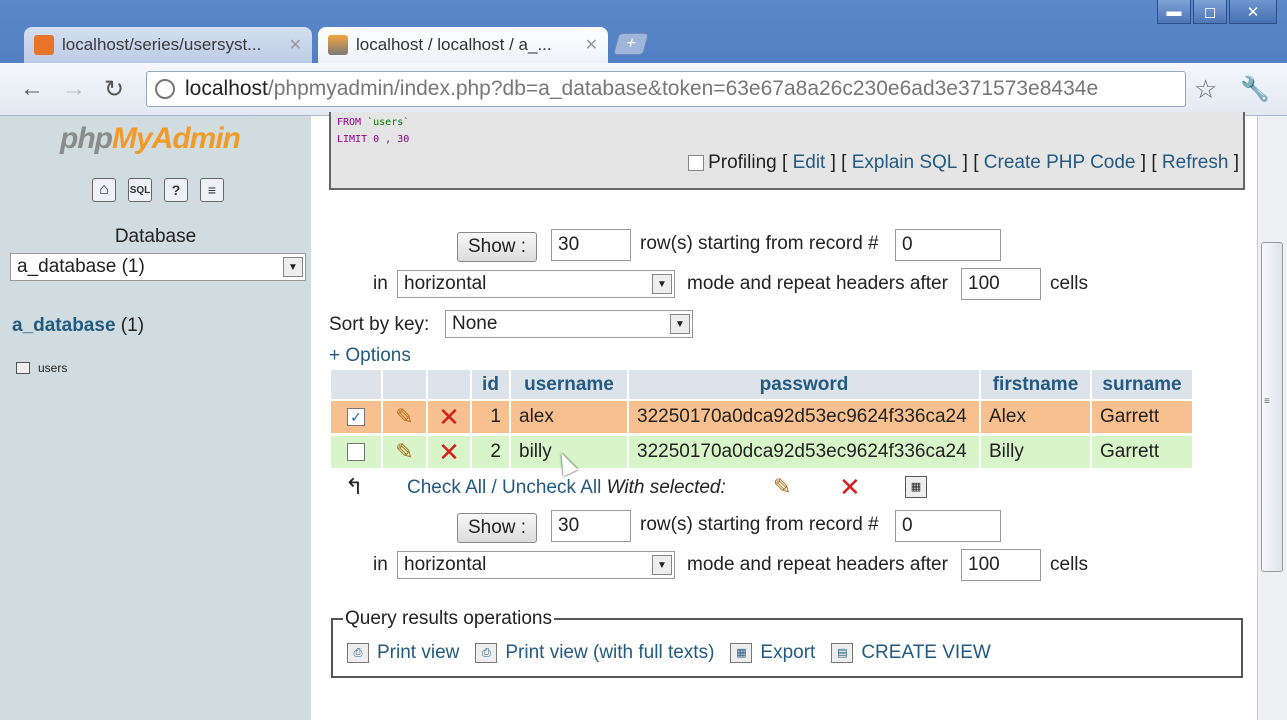  I want to click on forward-icon: →, so click(74, 89).